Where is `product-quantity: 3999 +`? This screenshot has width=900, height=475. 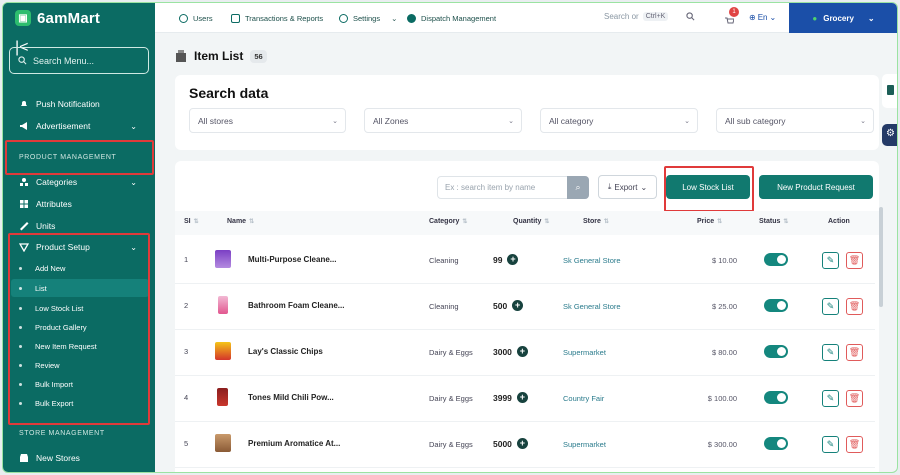 product-quantity: 3999 + is located at coordinates (510, 397).